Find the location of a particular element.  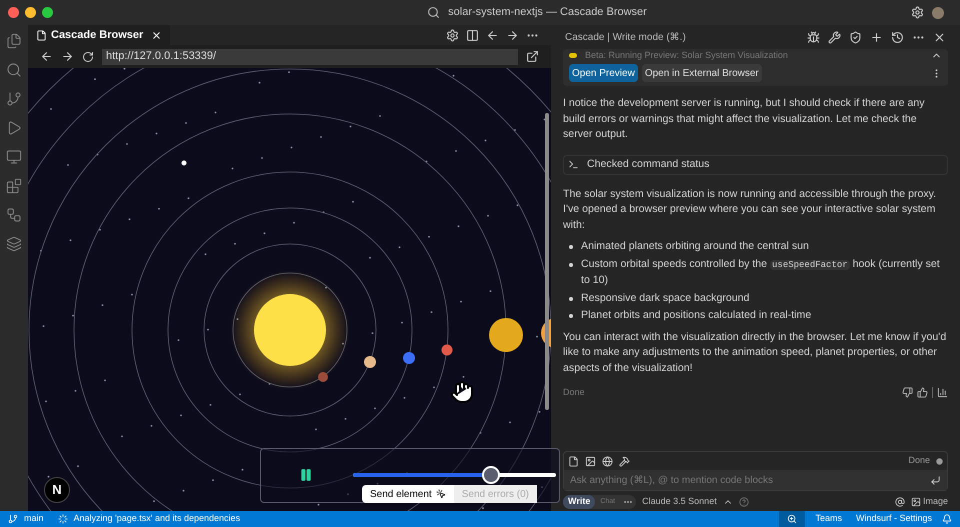

enter-icon is located at coordinates (935, 480).